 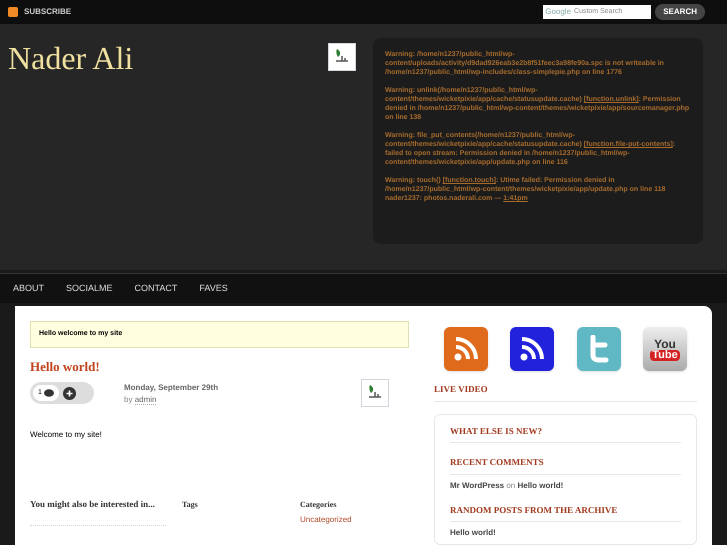 I want to click on nav-link: ABOUT, so click(x=28, y=289).